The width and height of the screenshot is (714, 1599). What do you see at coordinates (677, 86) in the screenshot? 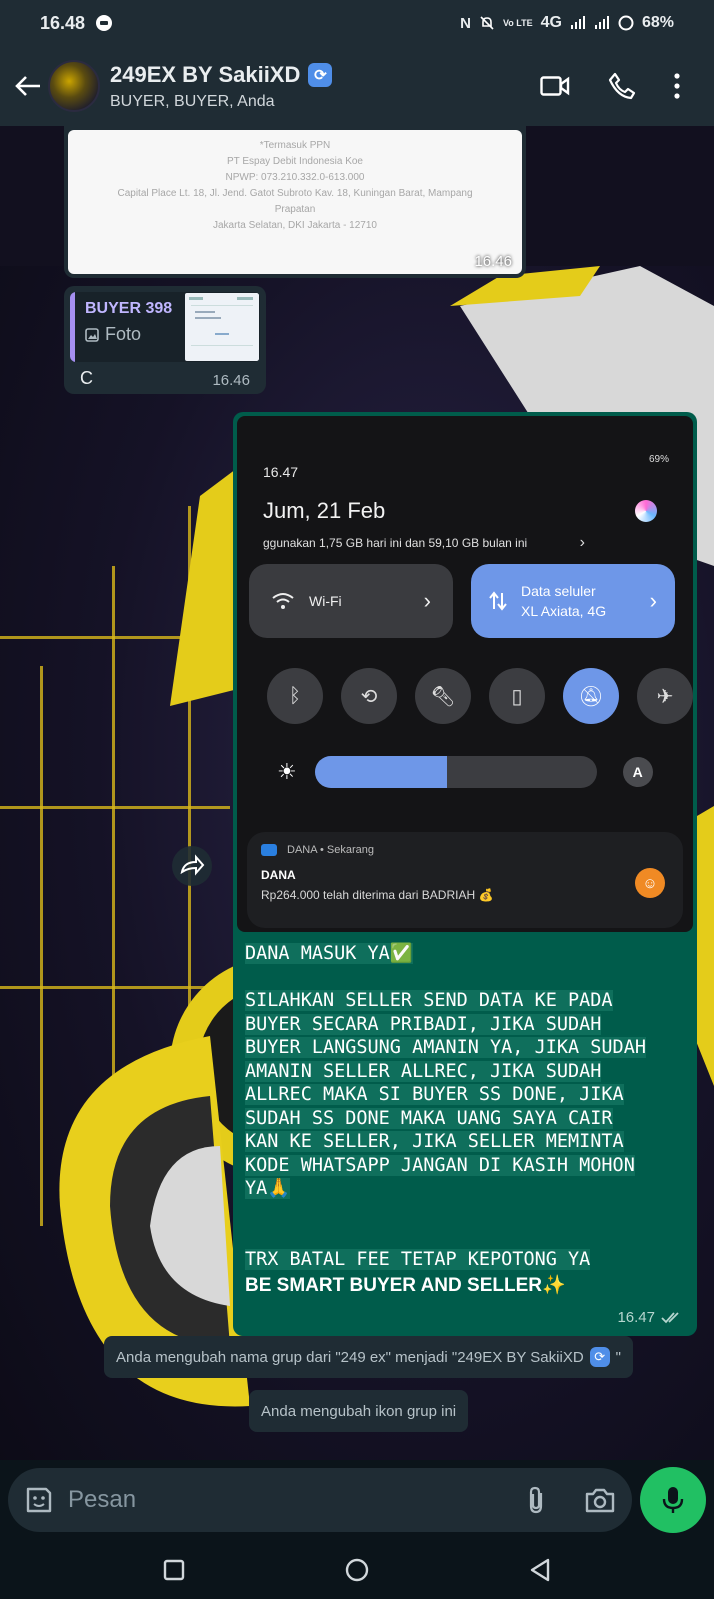
I see `more-vert-icon` at bounding box center [677, 86].